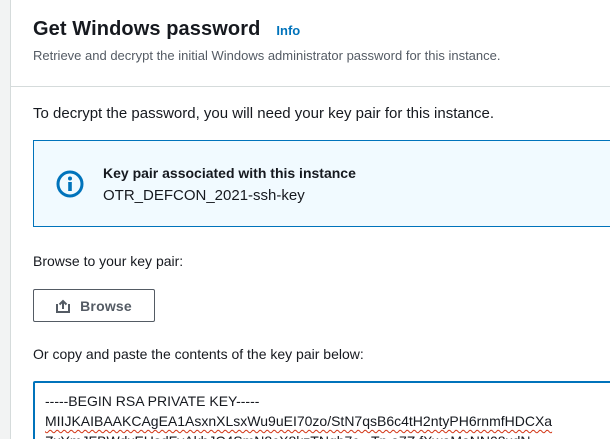 This screenshot has height=439, width=610. I want to click on key-line-header: -----BEGIN RSA PRIVATE KEY-----, so click(152, 401).